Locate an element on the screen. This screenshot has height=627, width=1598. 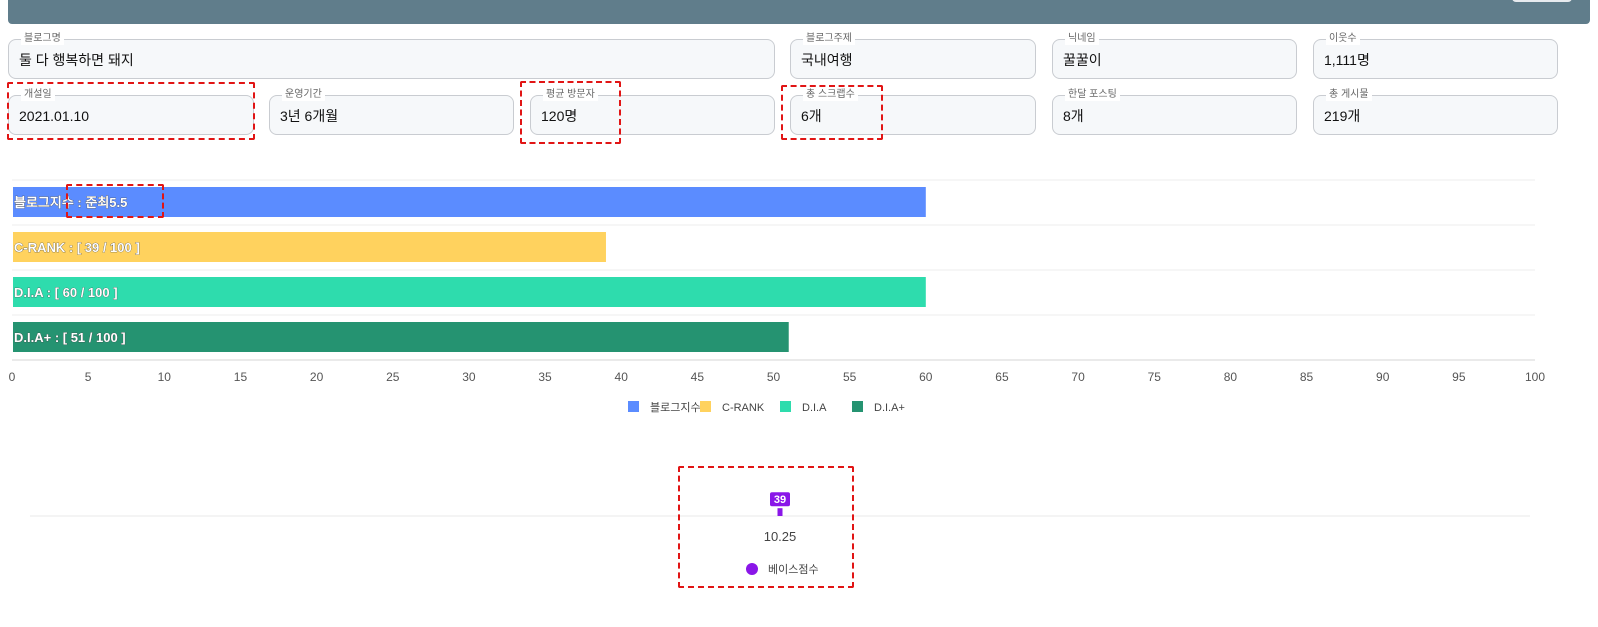
open-date-label: 개설일 is located at coordinates (38, 95).